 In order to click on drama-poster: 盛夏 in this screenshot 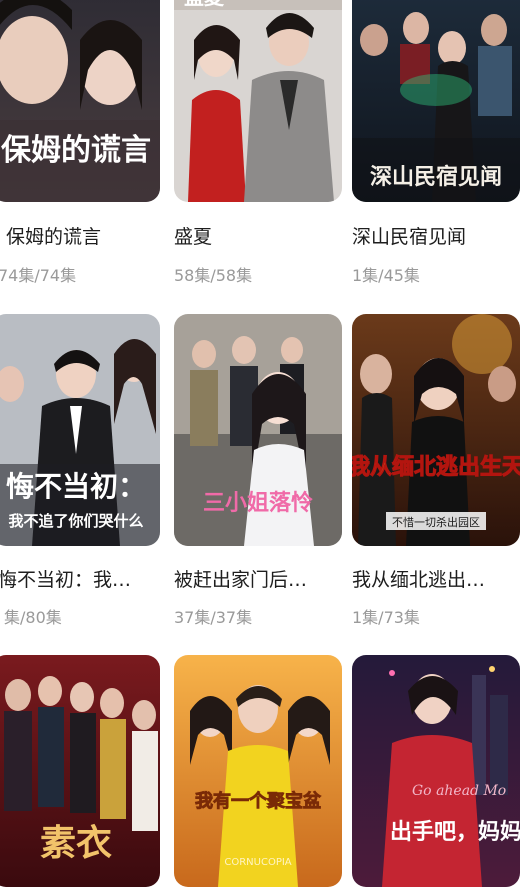, I will do `click(258, 101)`.